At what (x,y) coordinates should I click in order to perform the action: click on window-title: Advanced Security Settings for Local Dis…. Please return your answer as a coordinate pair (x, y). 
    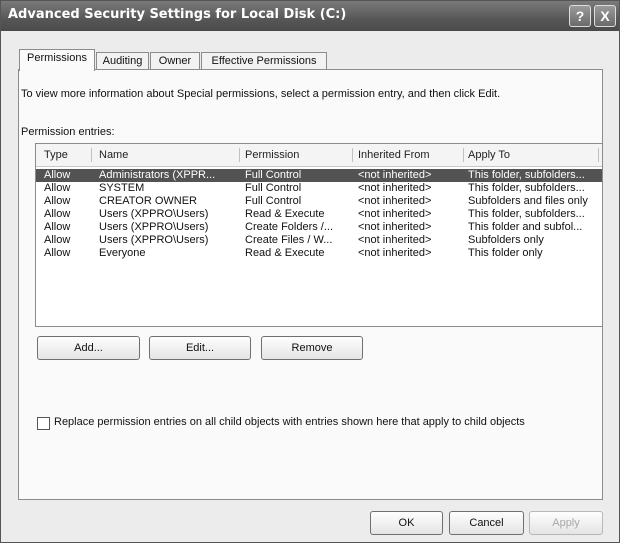
    Looking at the image, I should click on (177, 14).